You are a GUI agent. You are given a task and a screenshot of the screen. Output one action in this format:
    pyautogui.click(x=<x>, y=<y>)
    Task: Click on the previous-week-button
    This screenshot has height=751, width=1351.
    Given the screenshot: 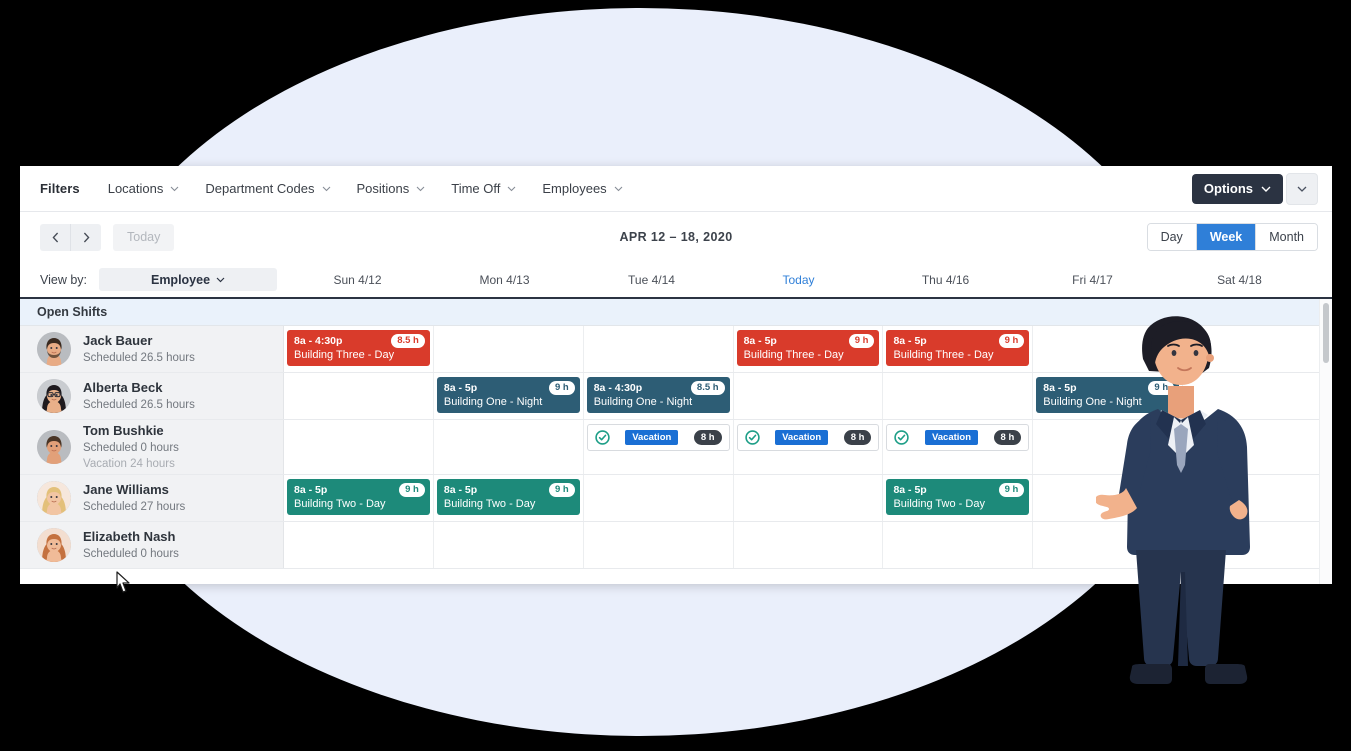 What is the action you would take?
    pyautogui.click(x=55, y=237)
    